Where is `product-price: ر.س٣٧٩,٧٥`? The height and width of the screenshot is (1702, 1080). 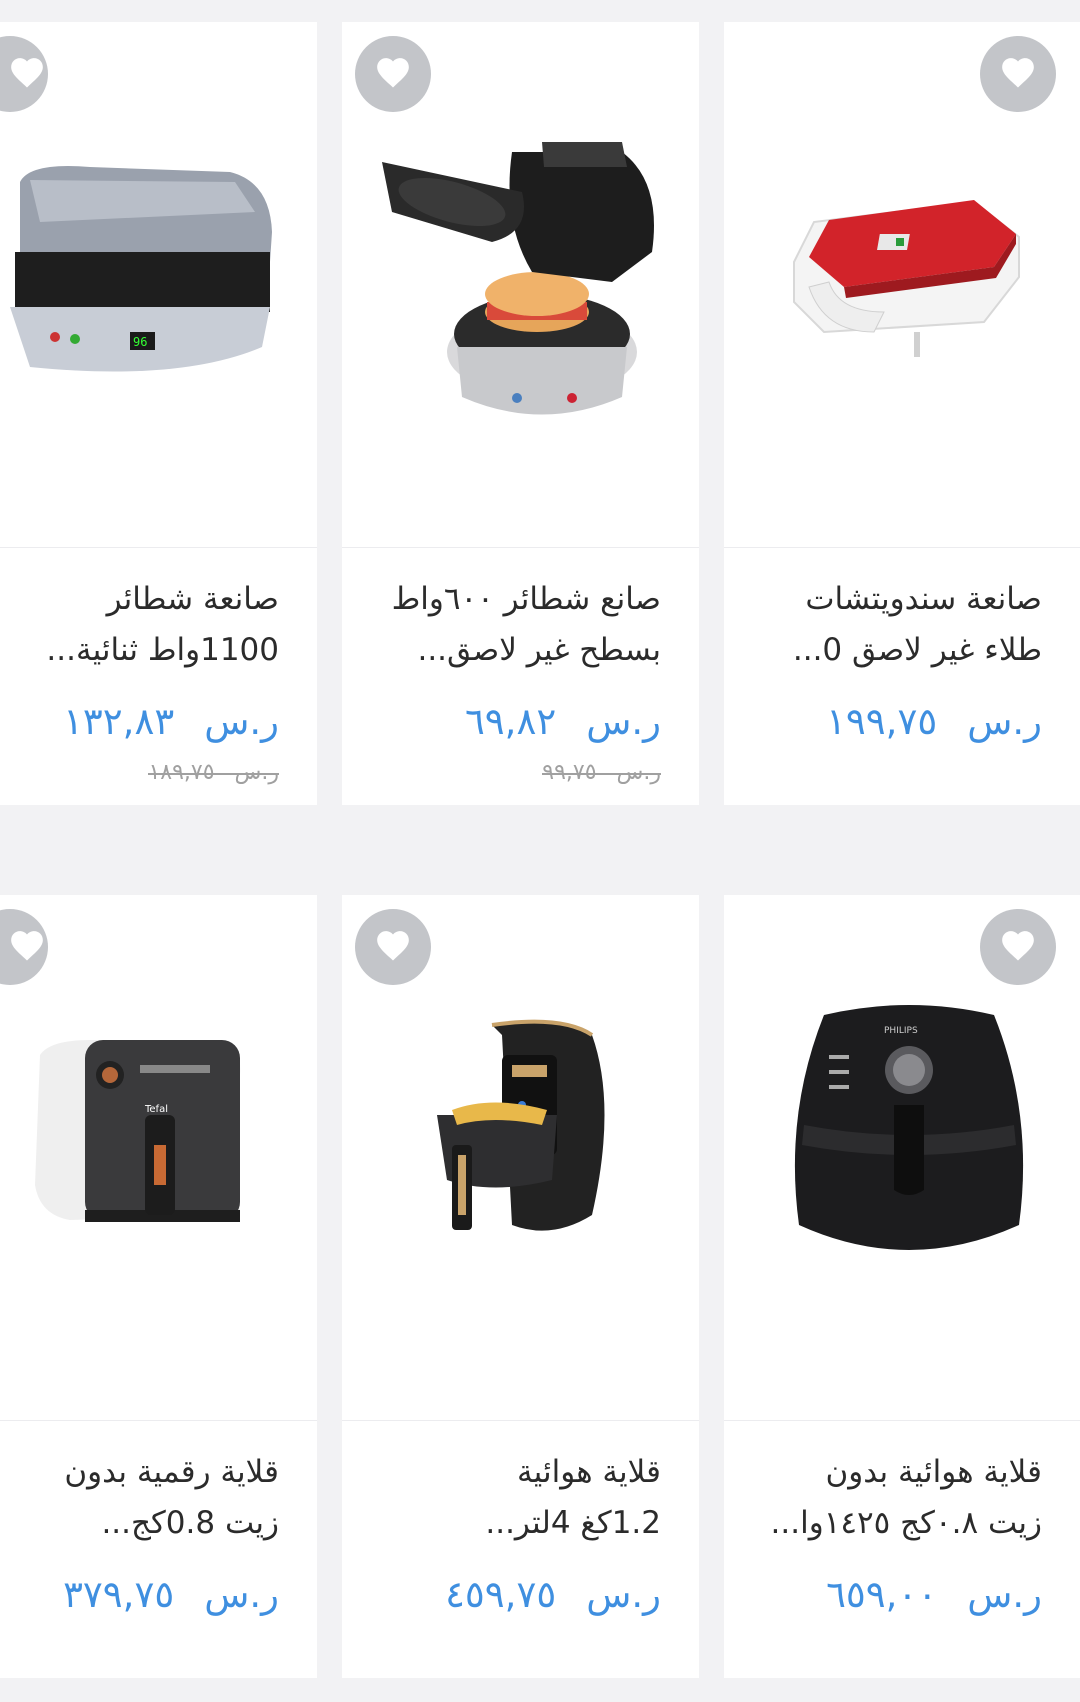
product-price: ر.س٣٧٩,٧٥ is located at coordinates (171, 1594).